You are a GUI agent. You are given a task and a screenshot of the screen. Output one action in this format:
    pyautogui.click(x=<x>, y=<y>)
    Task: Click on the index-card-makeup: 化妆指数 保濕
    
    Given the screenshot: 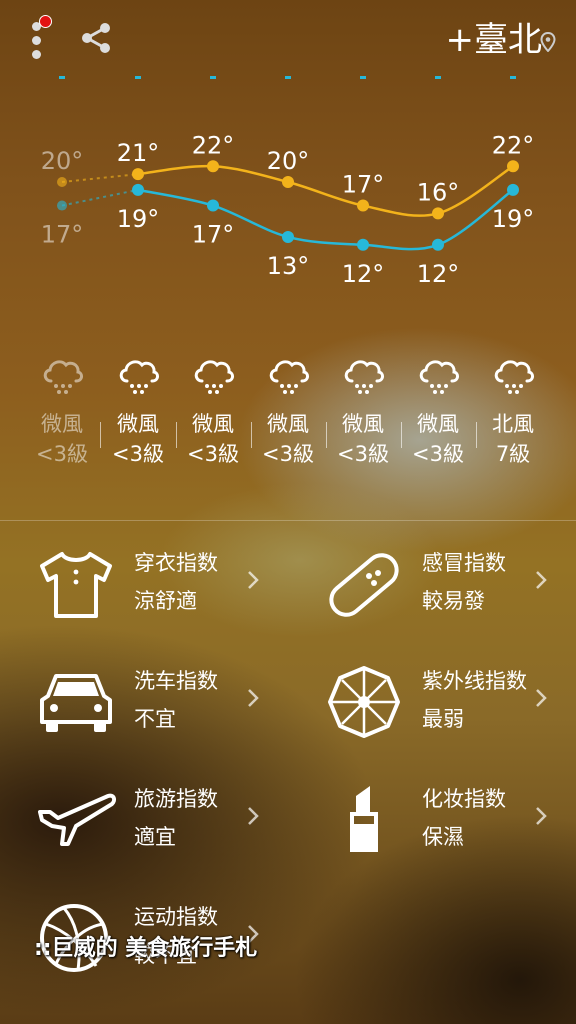 What is the action you would take?
    pyautogui.click(x=432, y=843)
    